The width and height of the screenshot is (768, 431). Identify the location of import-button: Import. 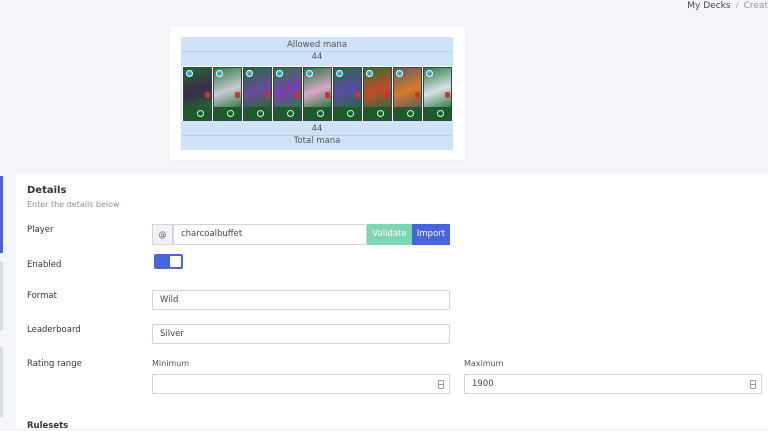
(431, 234).